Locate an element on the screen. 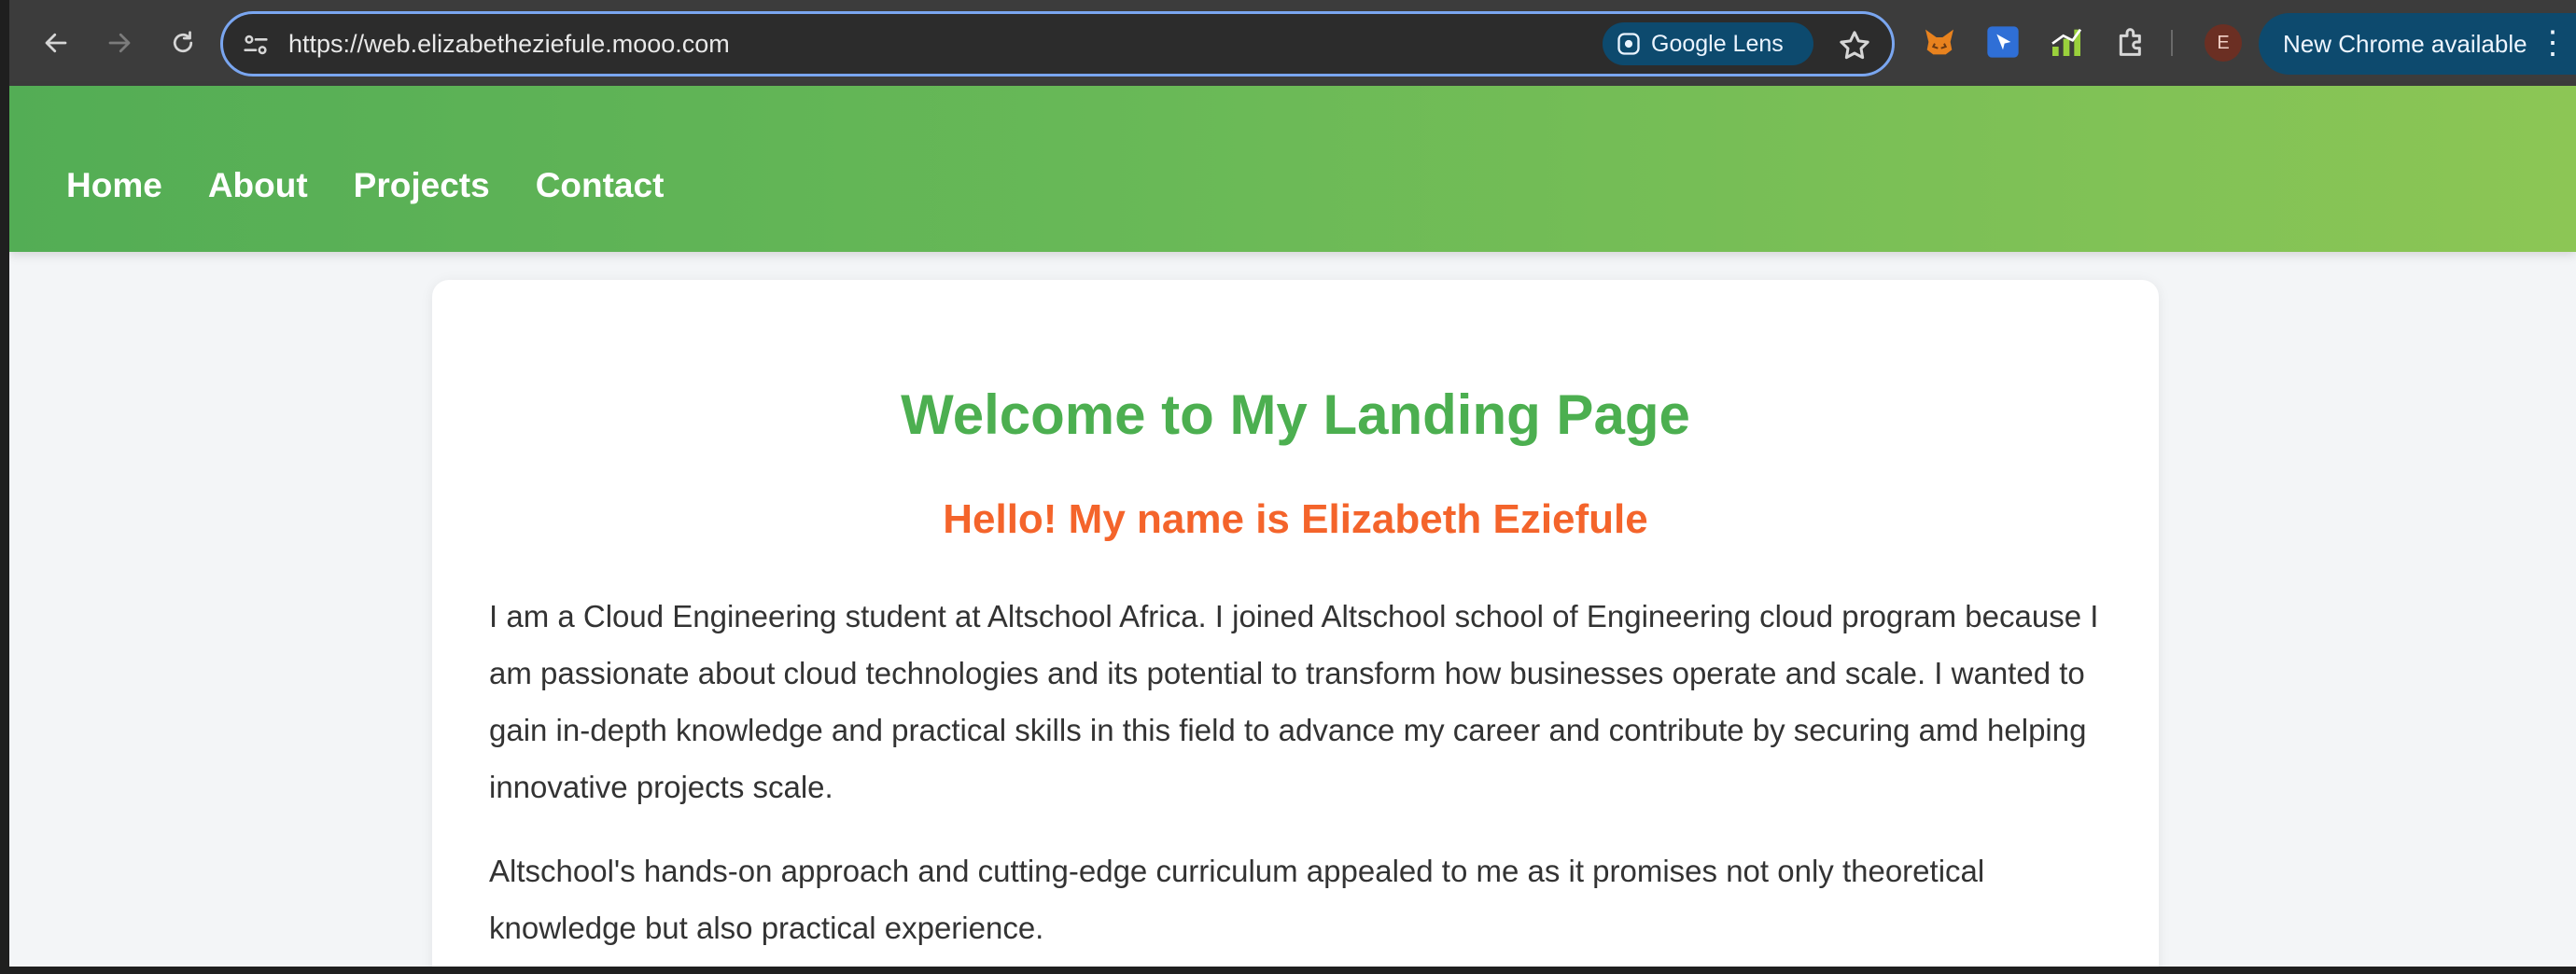  forward-arrow-icon is located at coordinates (119, 43).